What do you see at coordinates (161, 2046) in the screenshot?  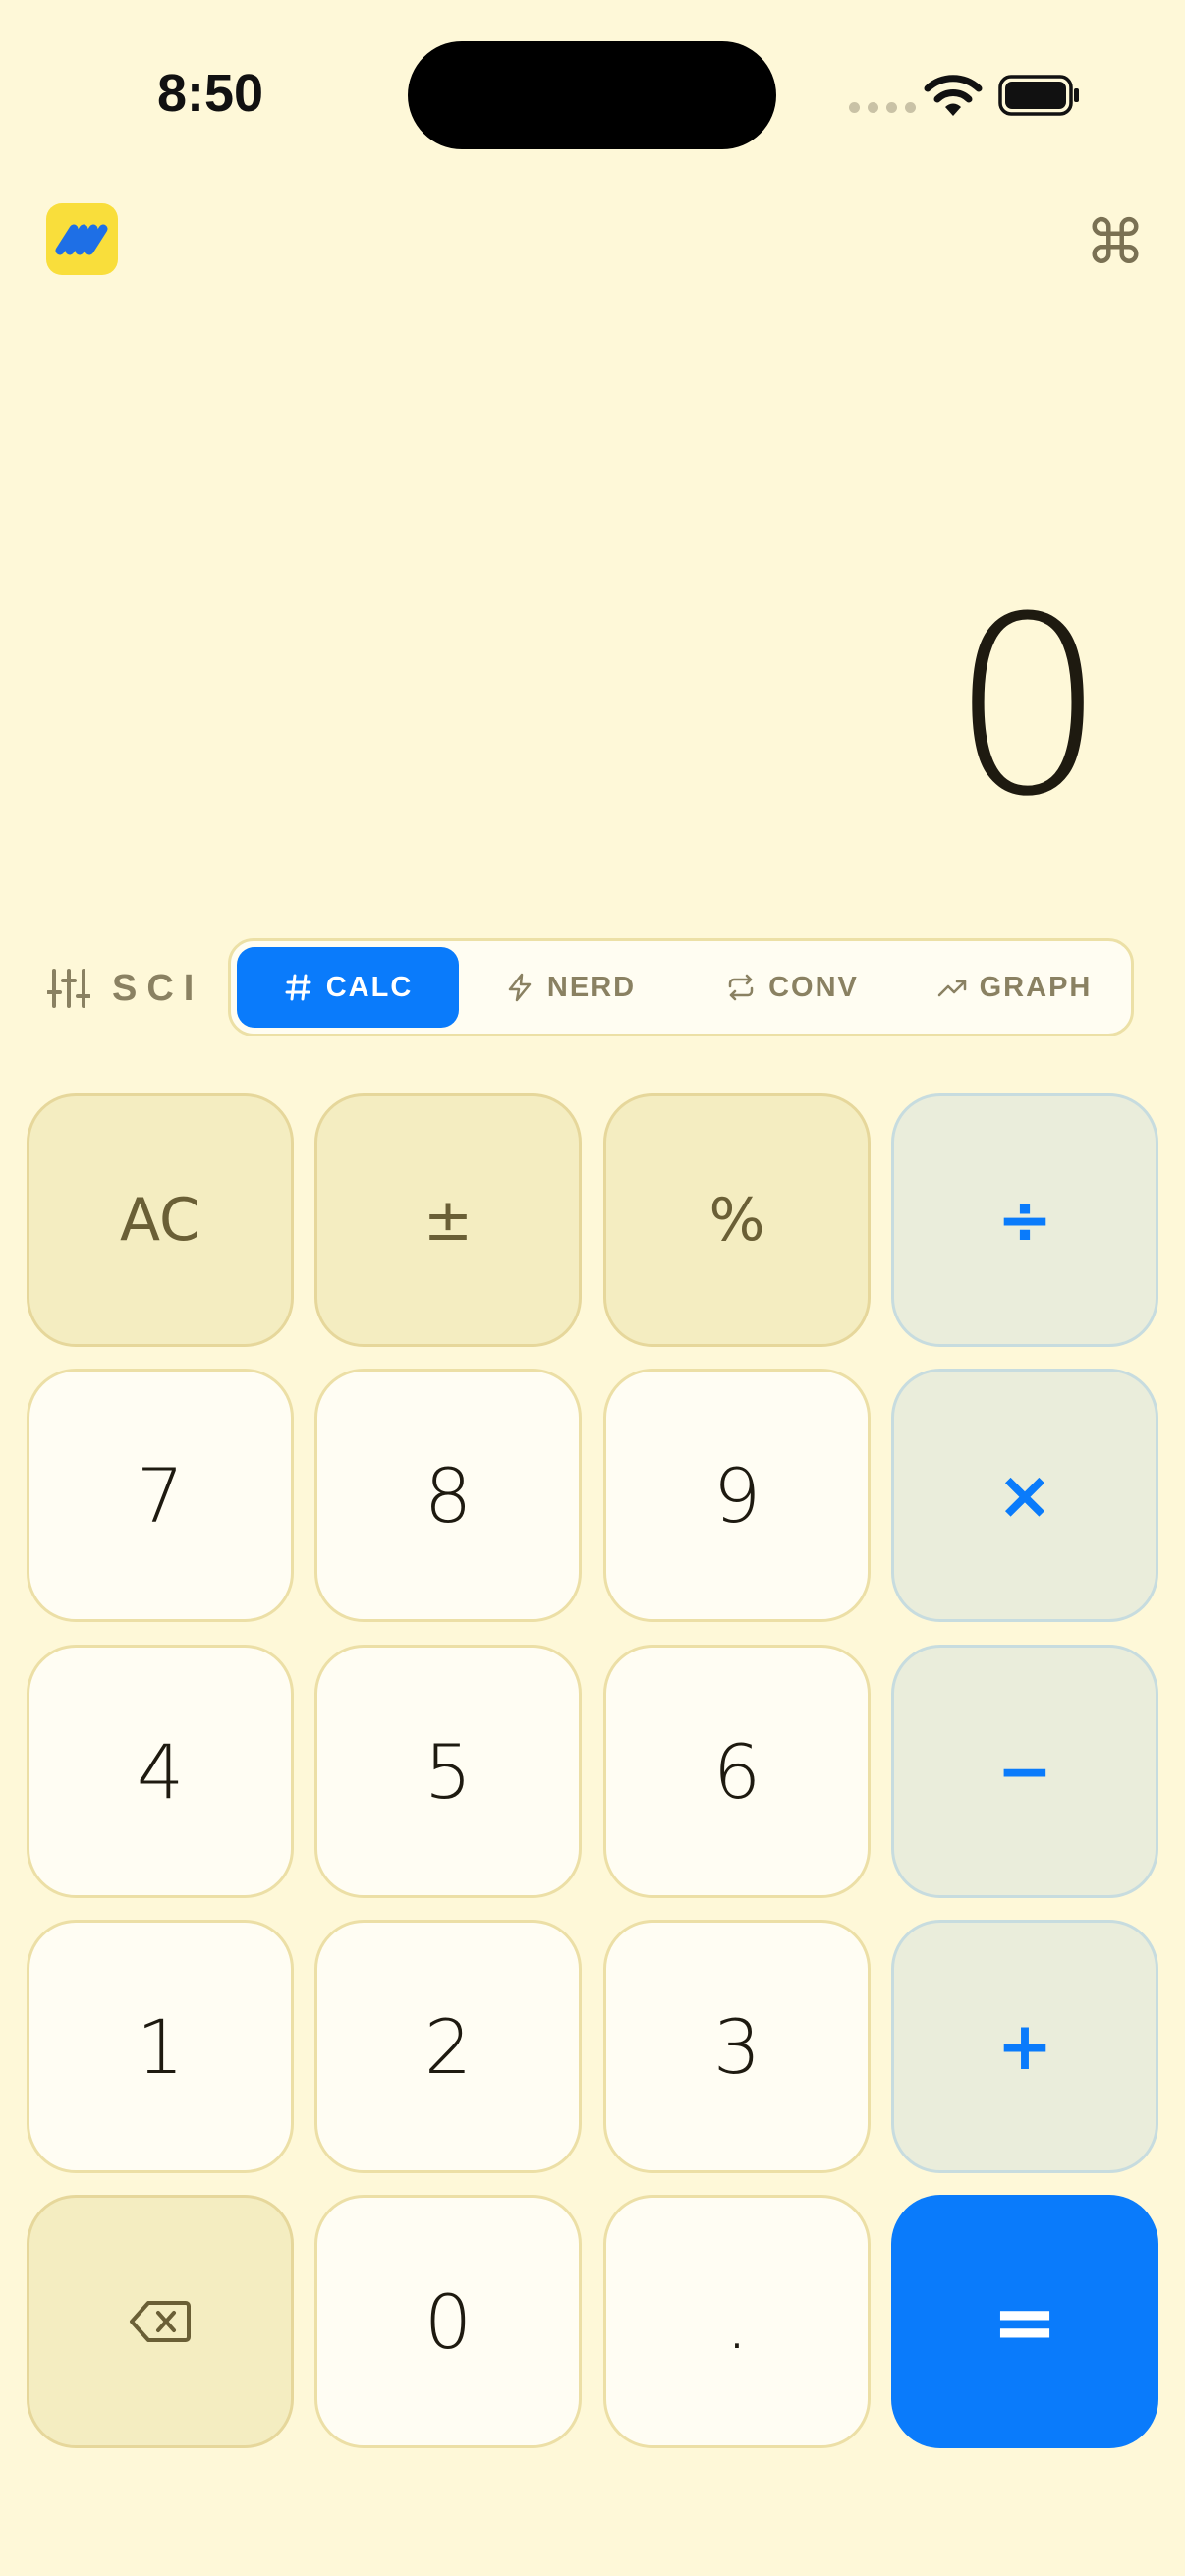 I see `digit-1-button: 1` at bounding box center [161, 2046].